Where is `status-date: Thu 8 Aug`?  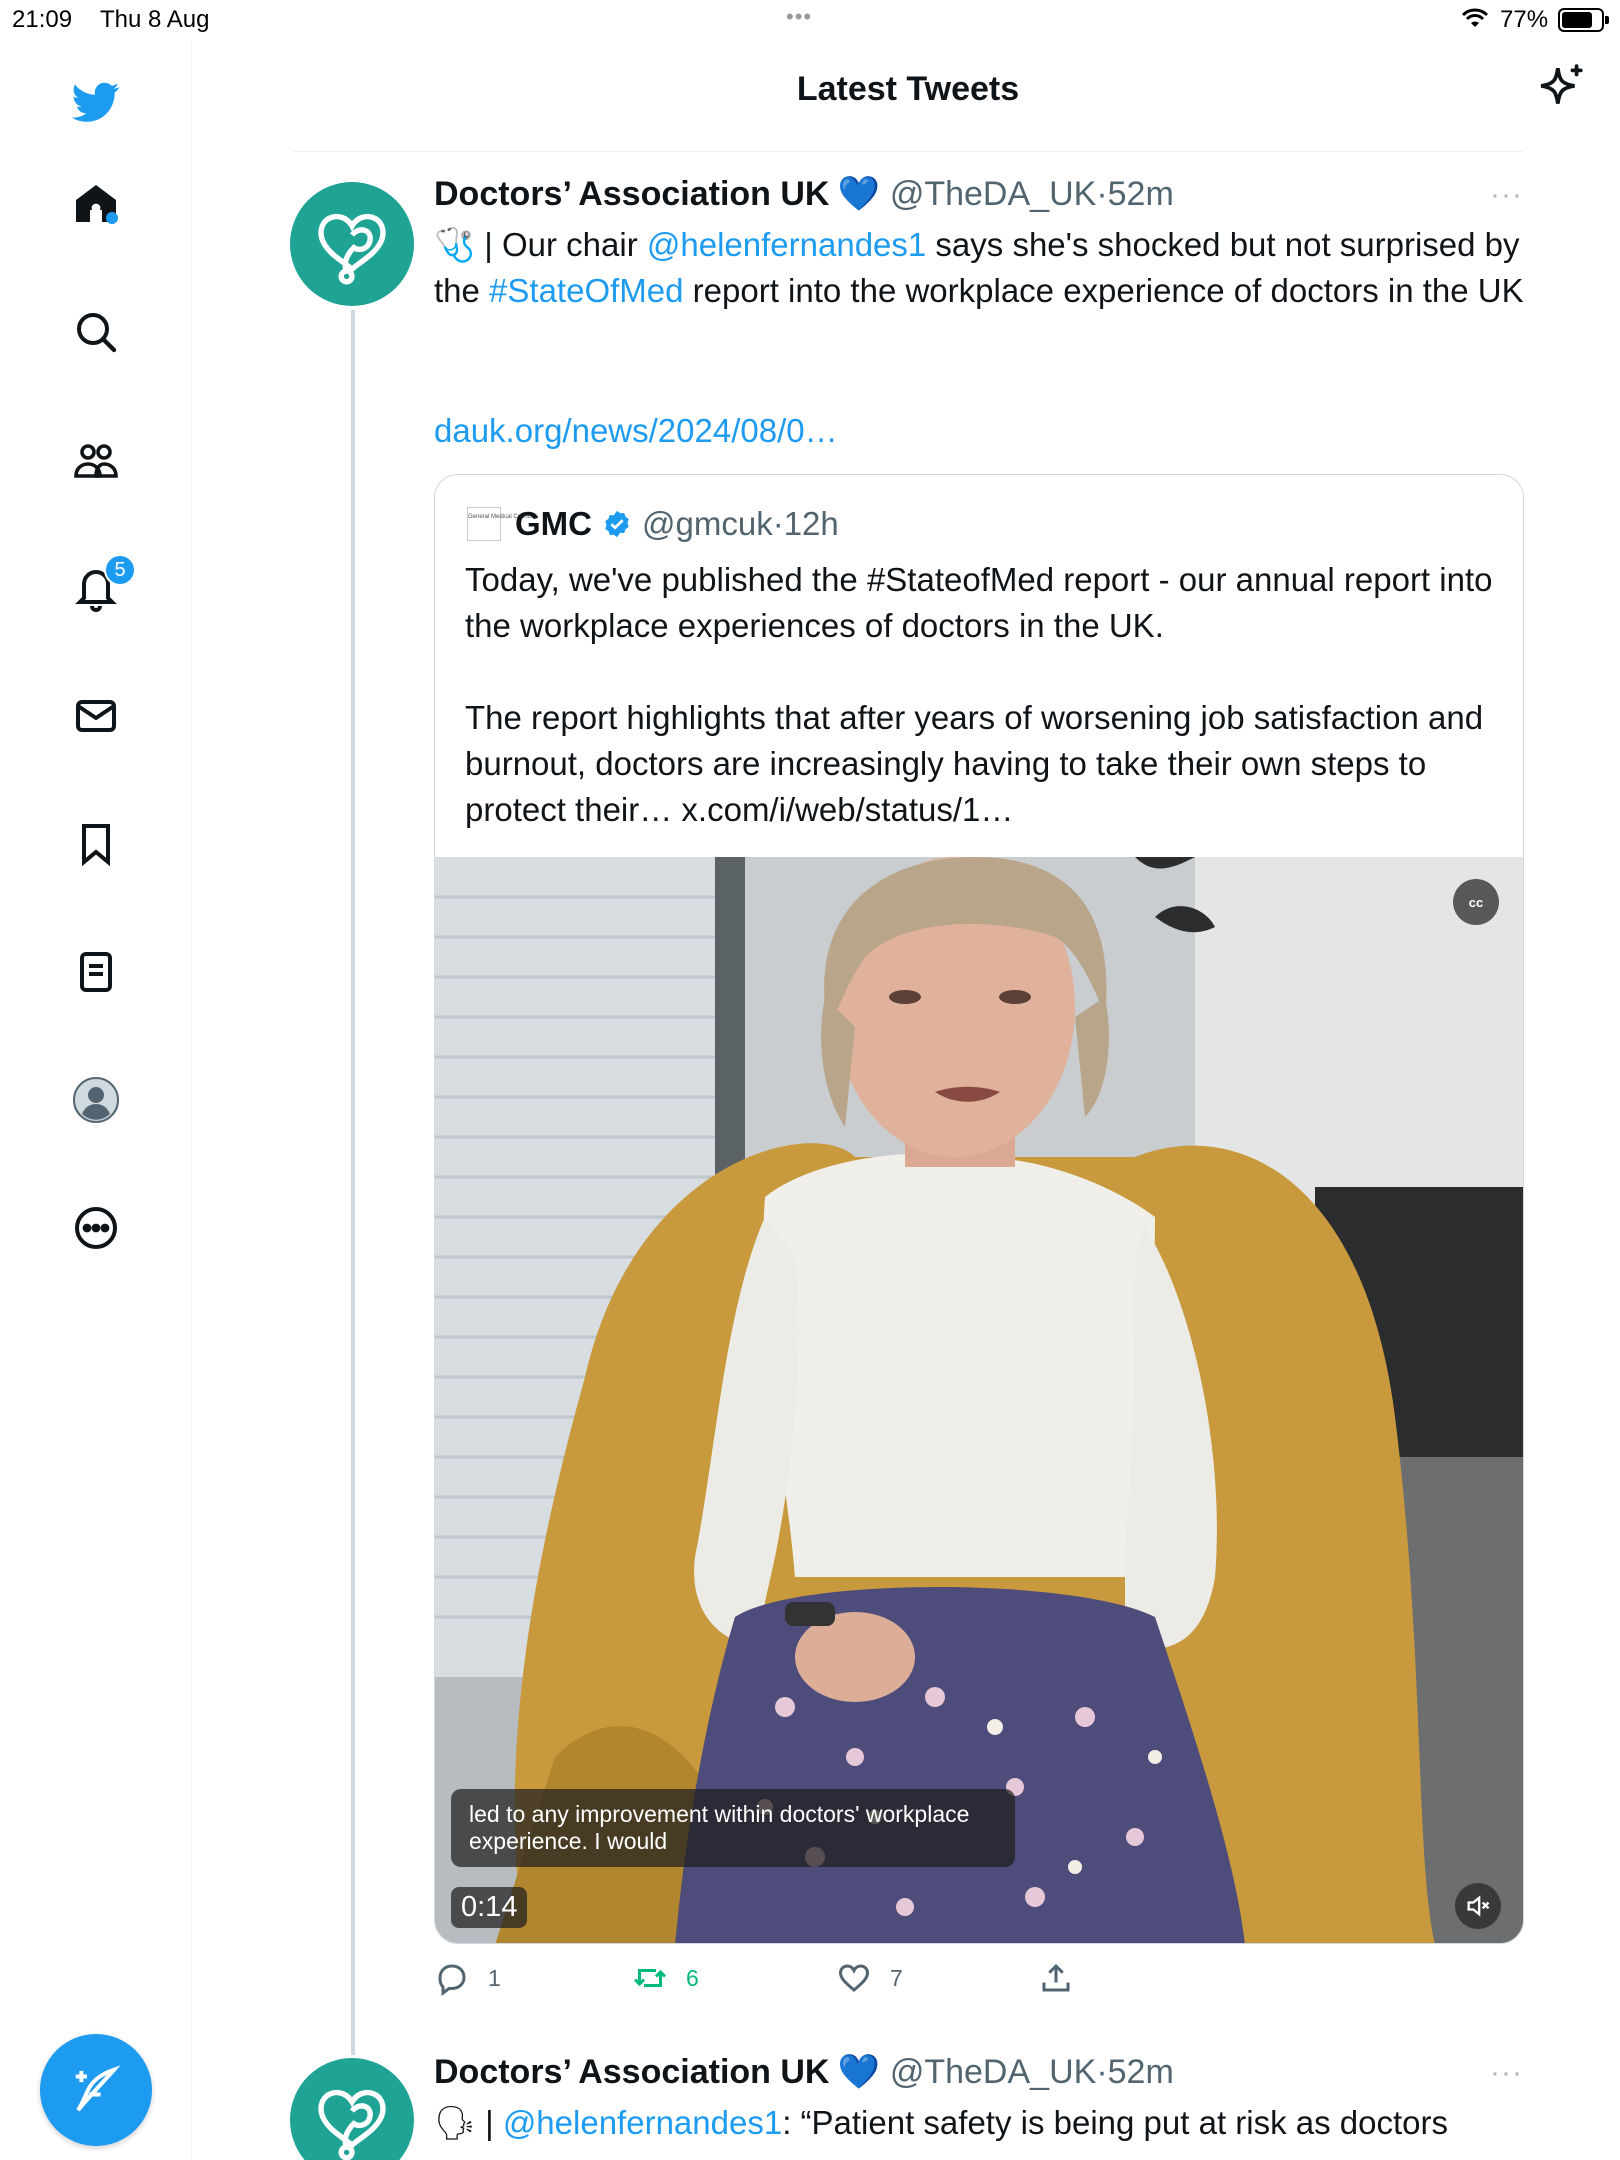 status-date: Thu 8 Aug is located at coordinates (155, 19).